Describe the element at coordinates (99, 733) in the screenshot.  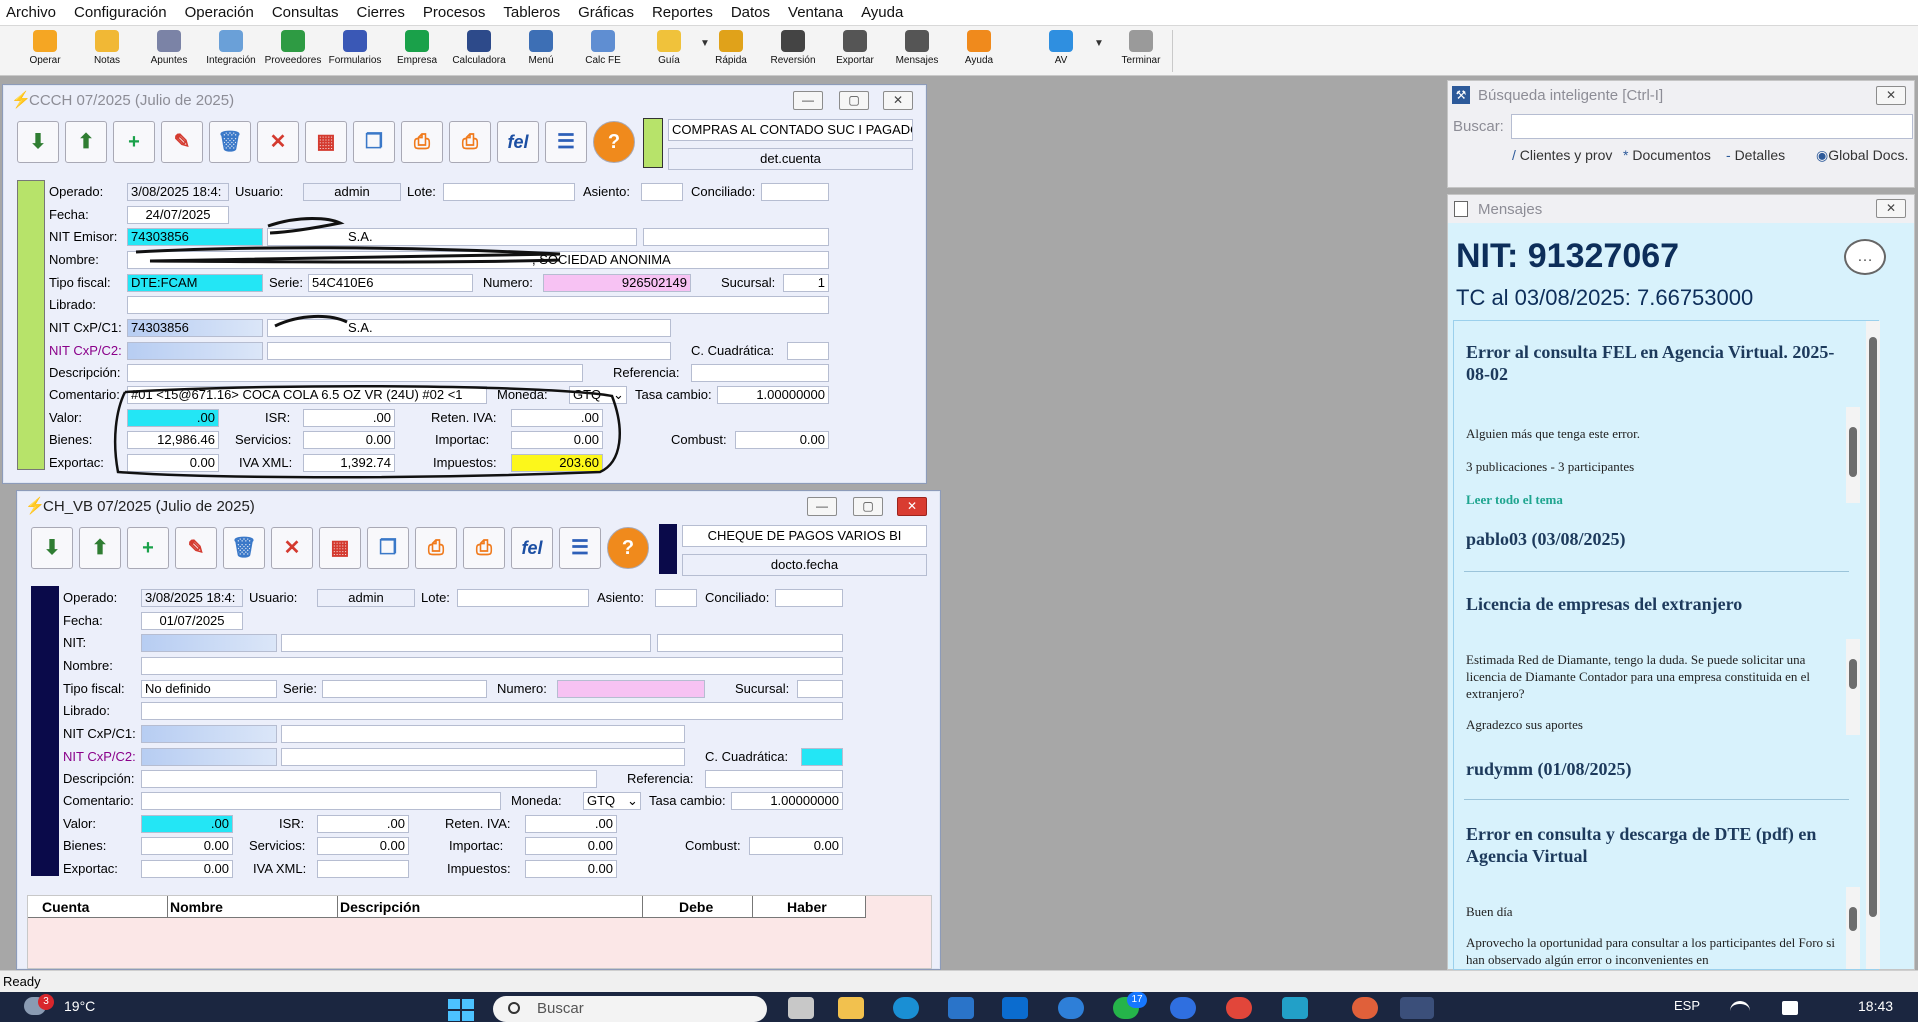
I see `nit-c1-label: NIT CxP/C1:` at that location.